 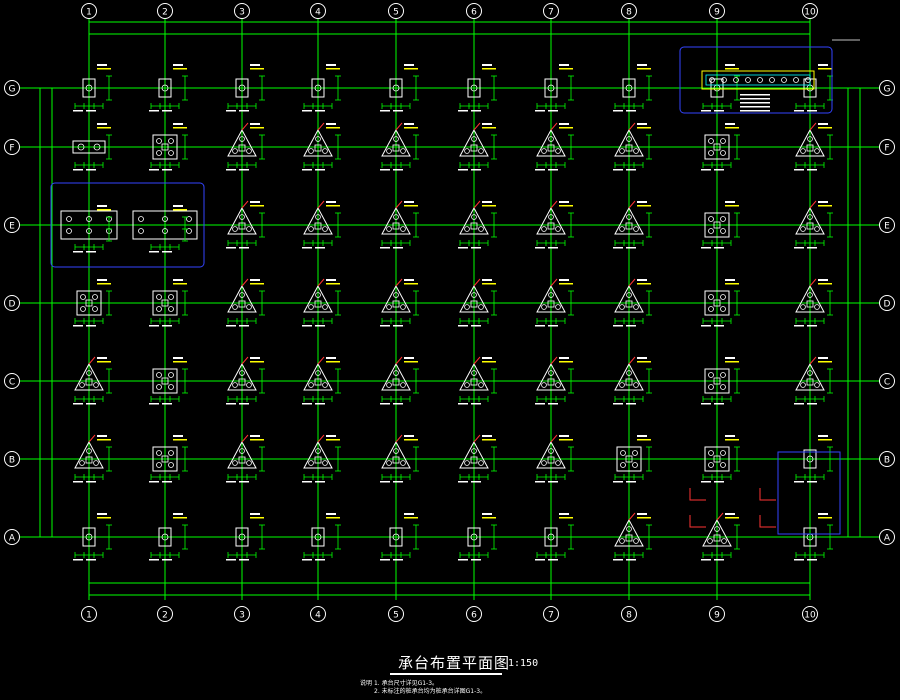 I want to click on axis-bubble-label: E, so click(x=887, y=227).